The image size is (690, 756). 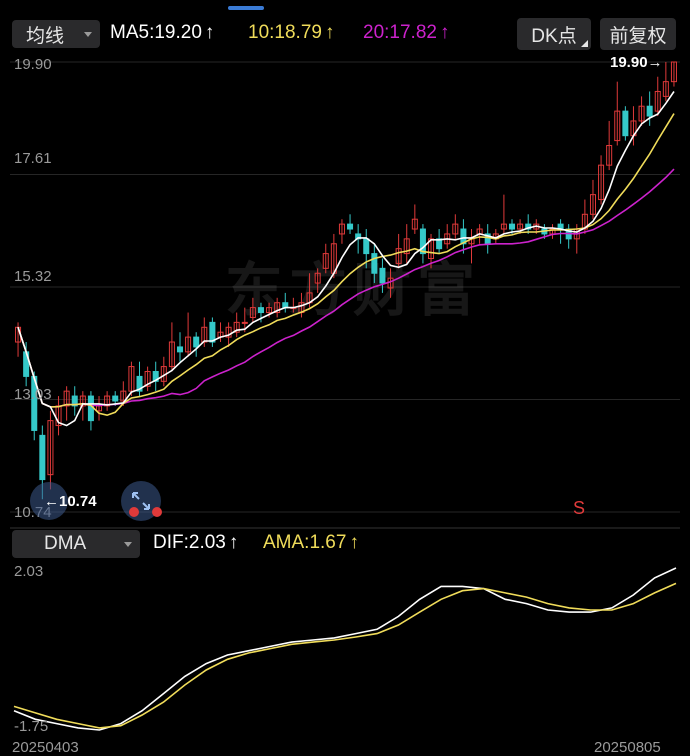 What do you see at coordinates (305, 542) in the screenshot?
I see `ama-value: AMA:1.67` at bounding box center [305, 542].